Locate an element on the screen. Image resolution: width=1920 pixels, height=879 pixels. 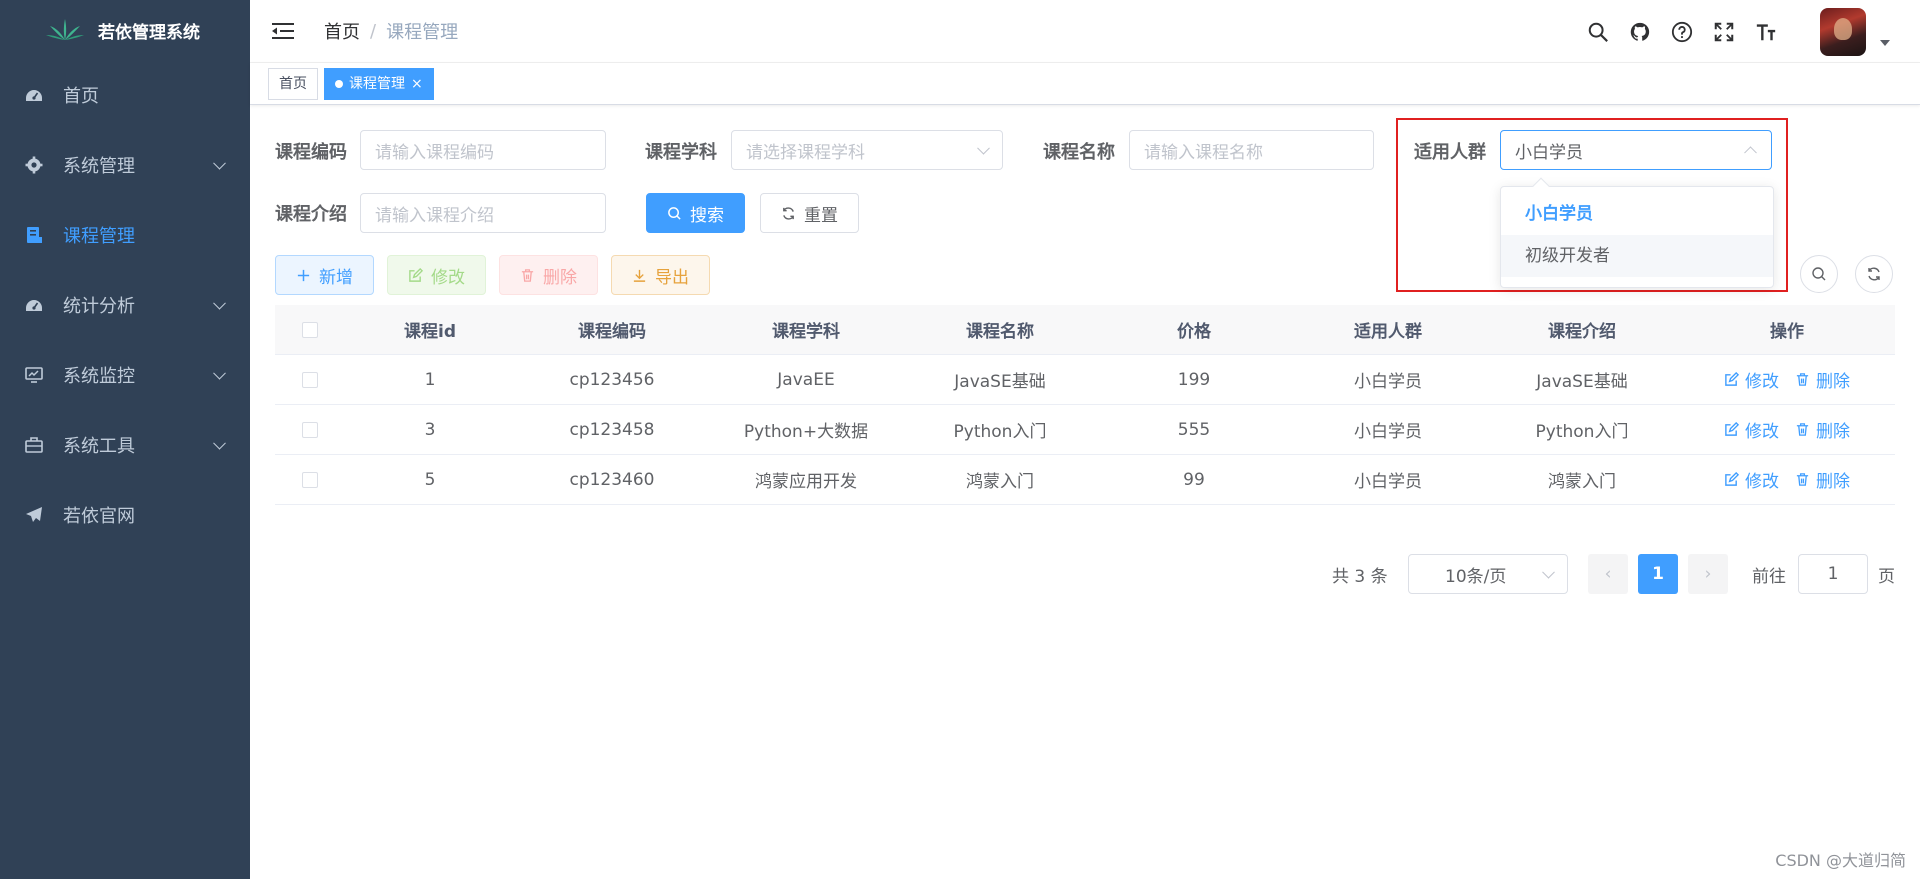
export-button-label: 导出 is located at coordinates (672, 277).